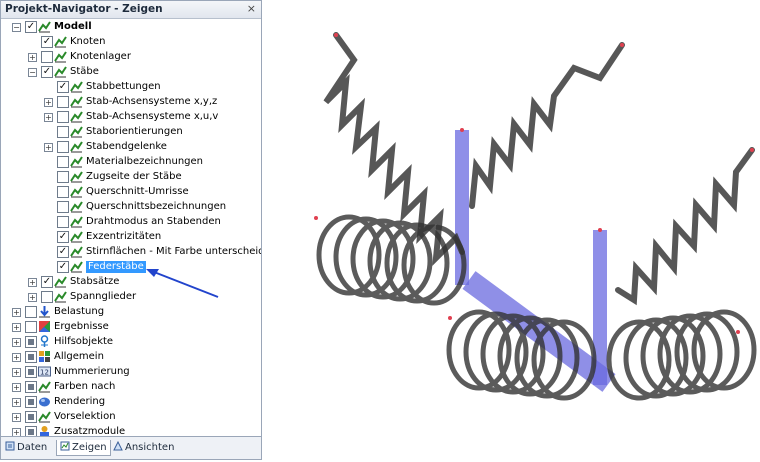 This screenshot has height=462, width=760. I want to click on tab-label: Zeigen, so click(89, 447).